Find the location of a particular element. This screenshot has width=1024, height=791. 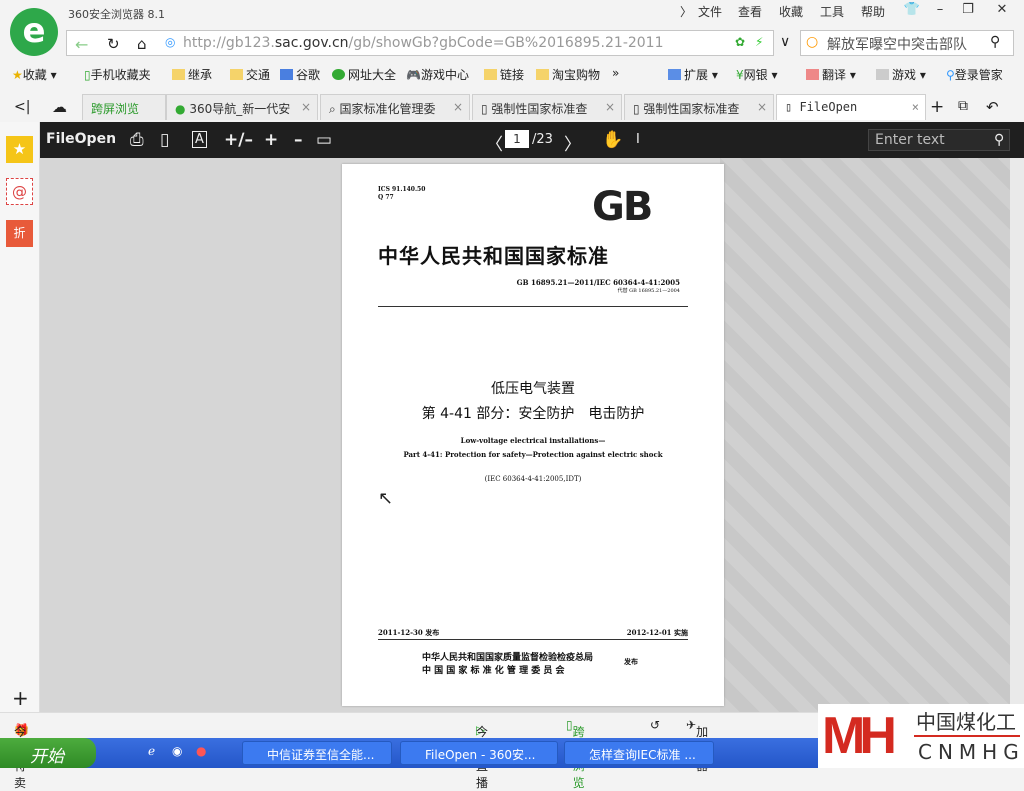

maximize-button: ❐ is located at coordinates (968, 10).